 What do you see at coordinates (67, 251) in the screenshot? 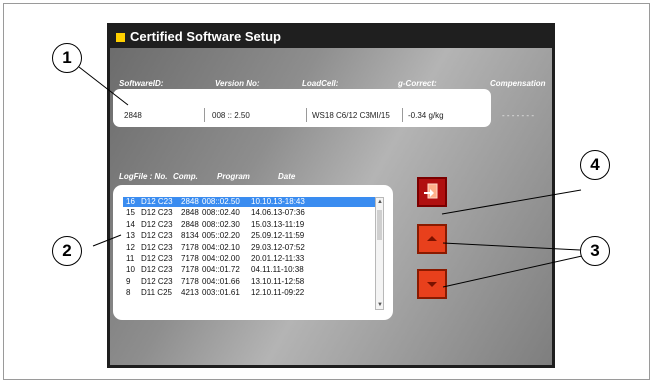
I see `callout-2: 2` at bounding box center [67, 251].